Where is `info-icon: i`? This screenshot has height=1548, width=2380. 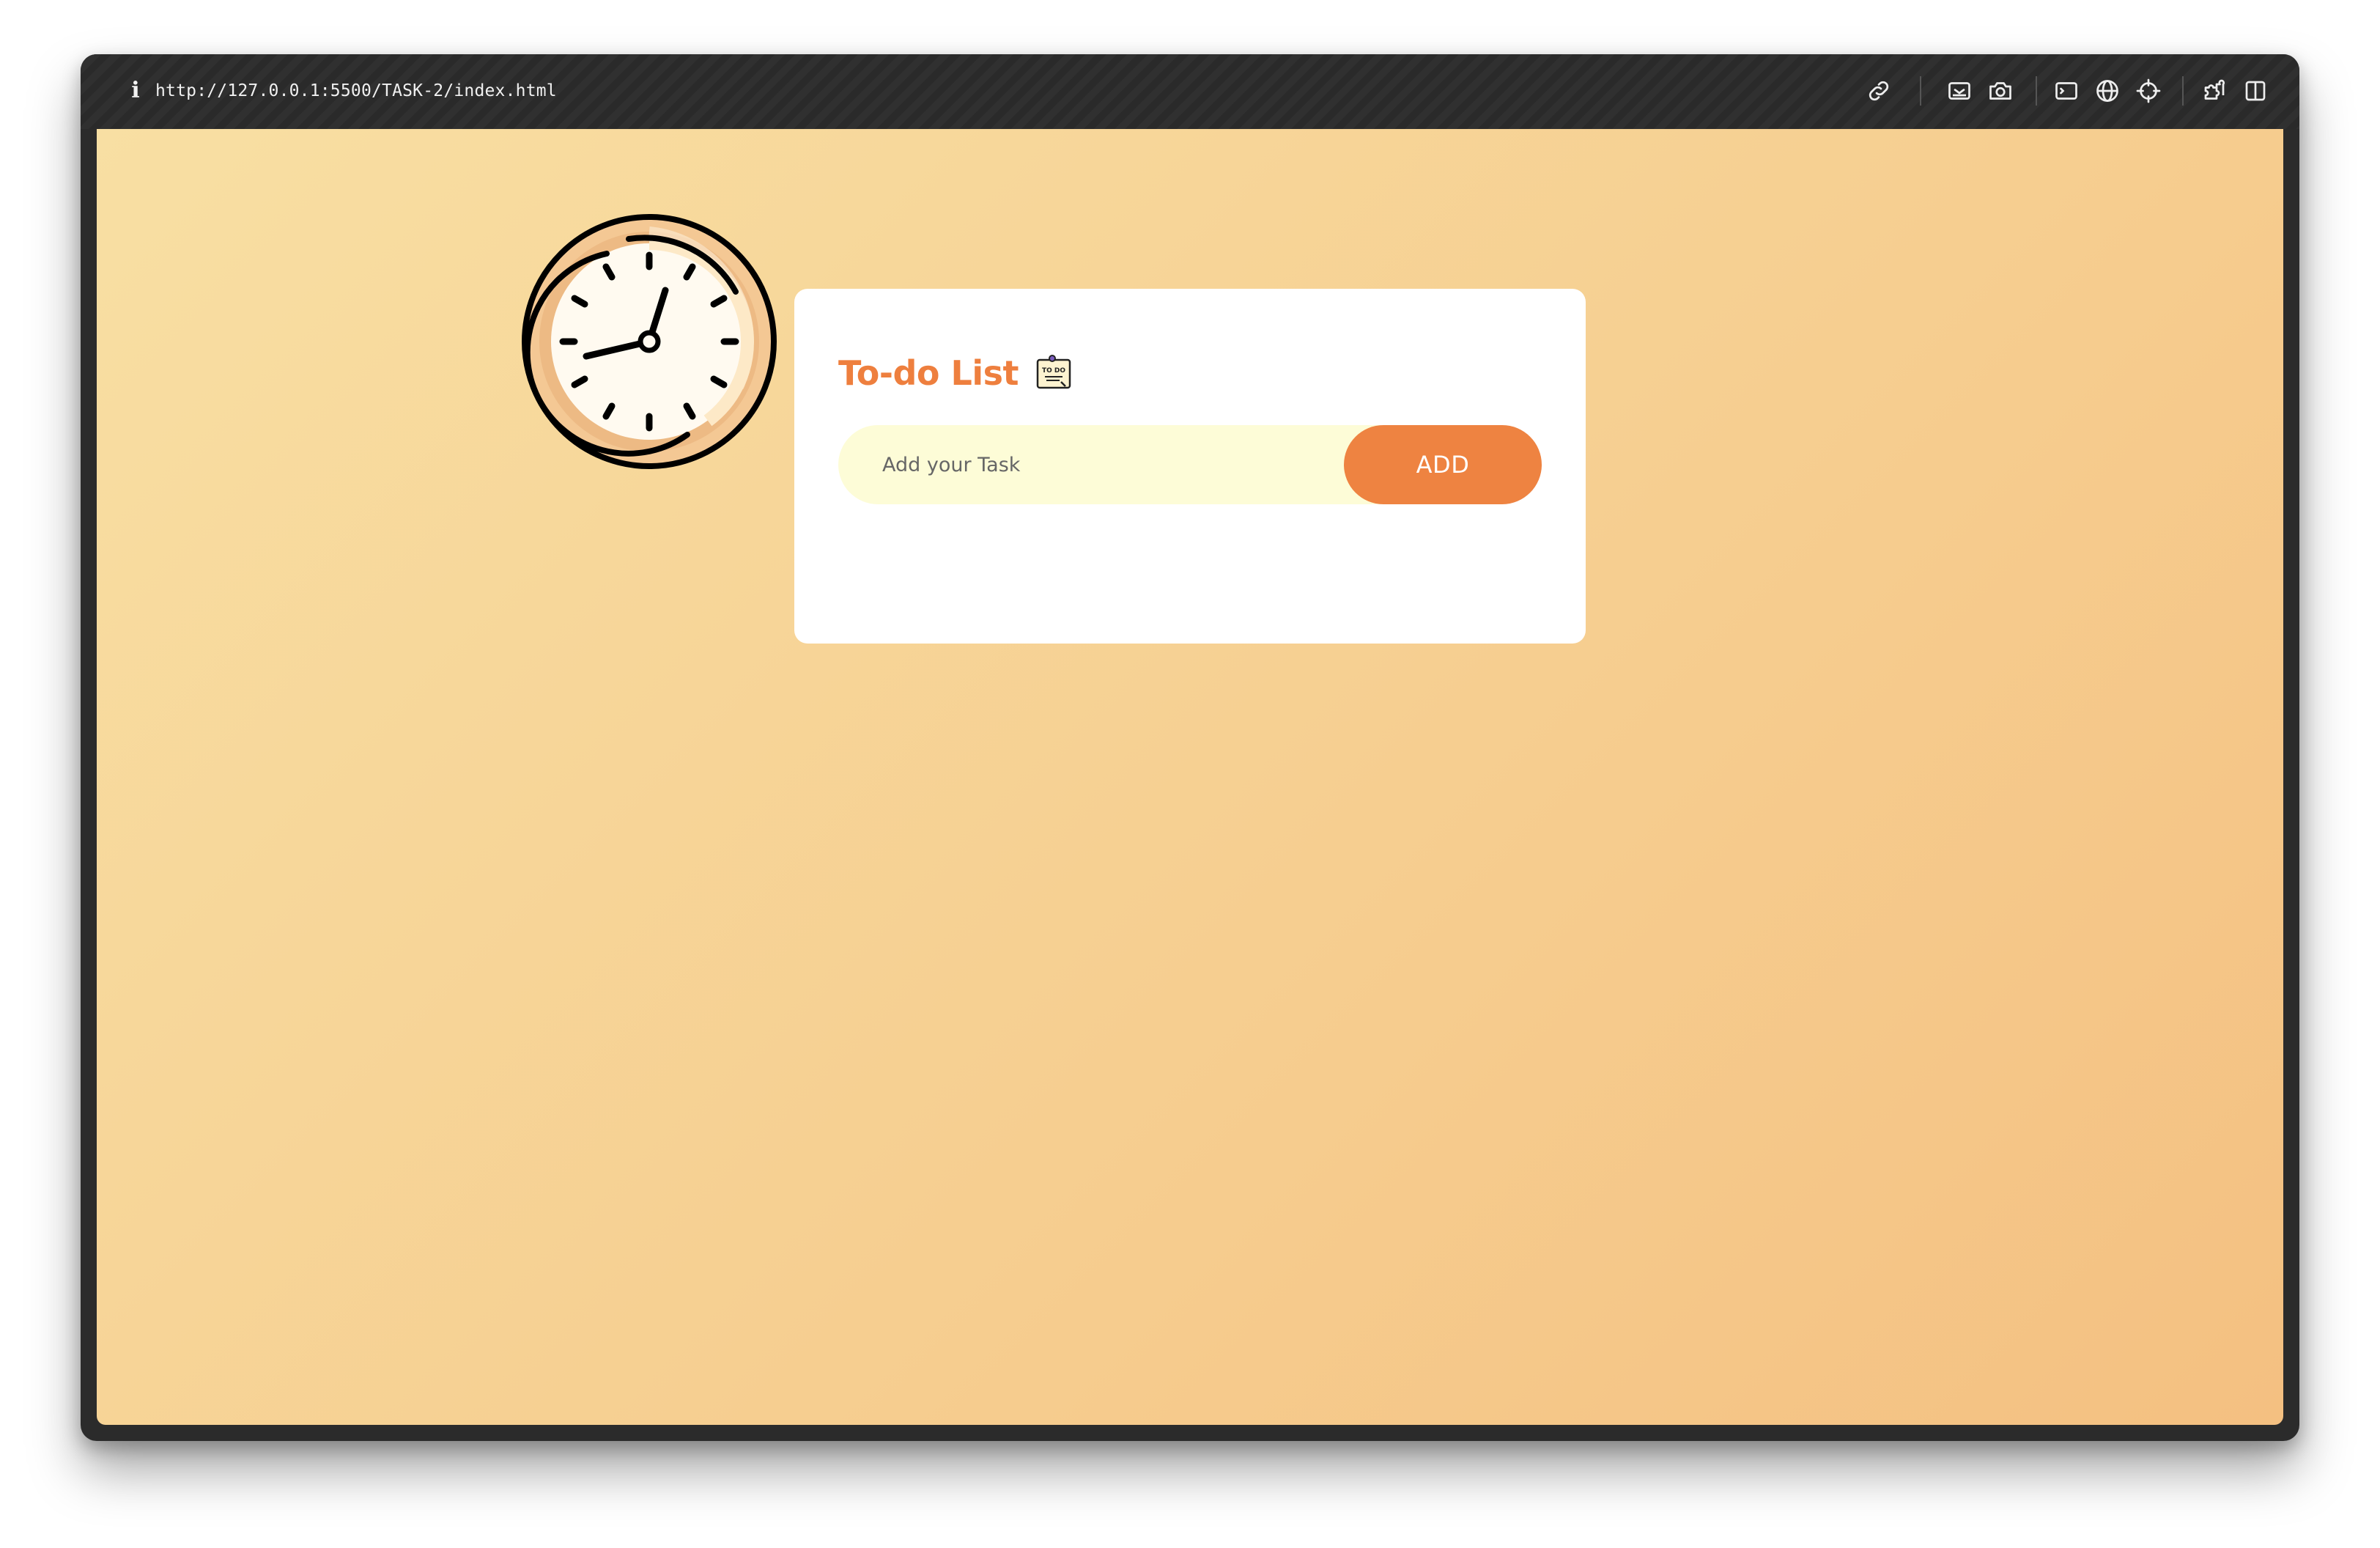 info-icon: i is located at coordinates (136, 91).